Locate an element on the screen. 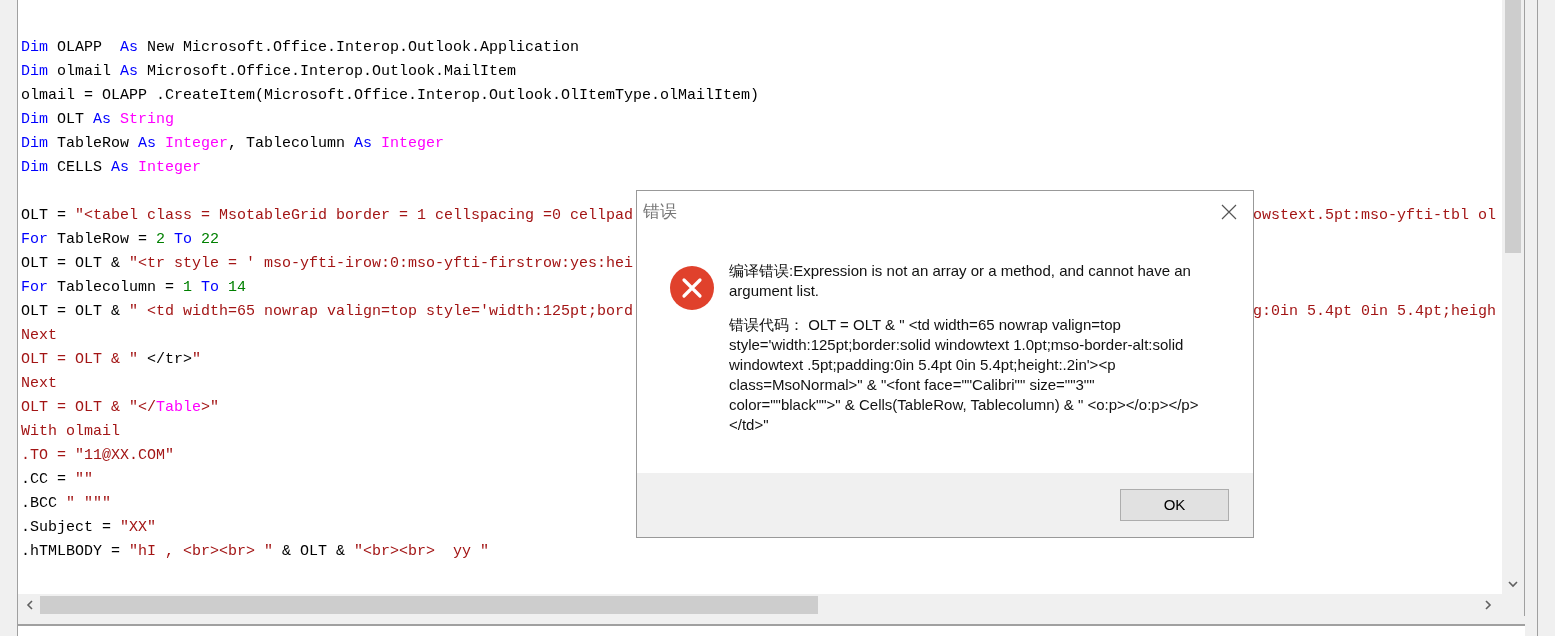 This screenshot has height=636, width=1555. code-line: OLT = OLT & " </tr>" is located at coordinates (111, 360).